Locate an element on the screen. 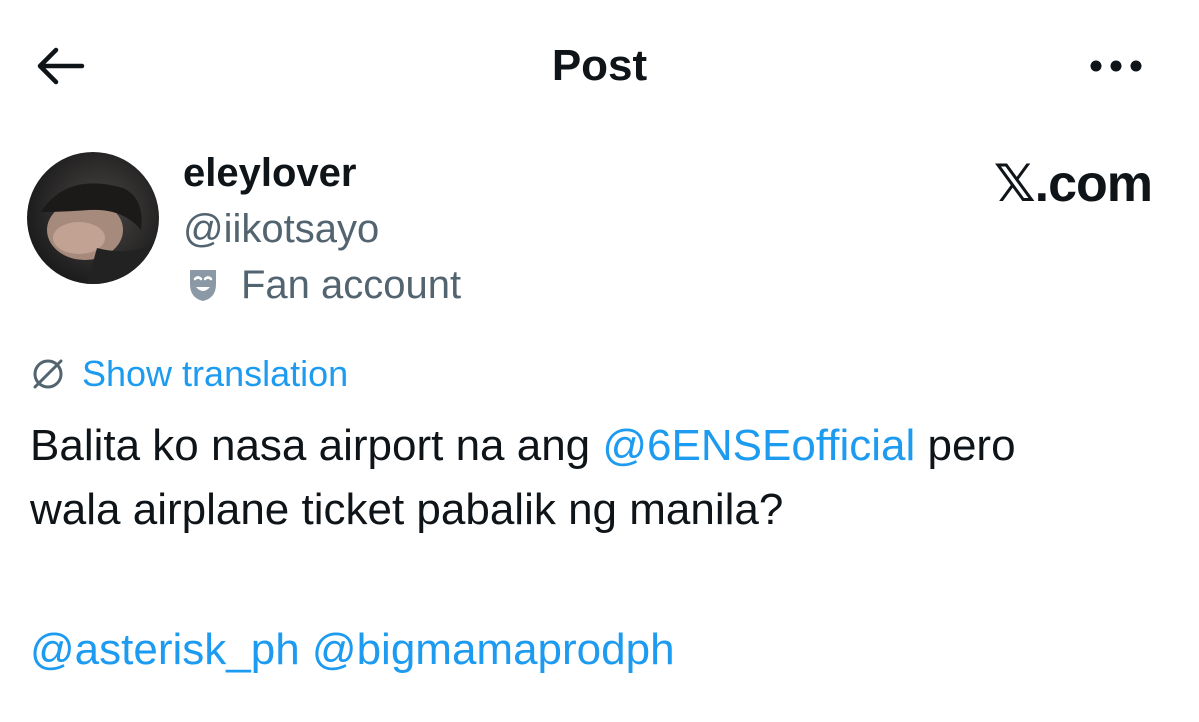  post-mentions: @asterisk_ph @bigmamaprodph is located at coordinates (352, 650).